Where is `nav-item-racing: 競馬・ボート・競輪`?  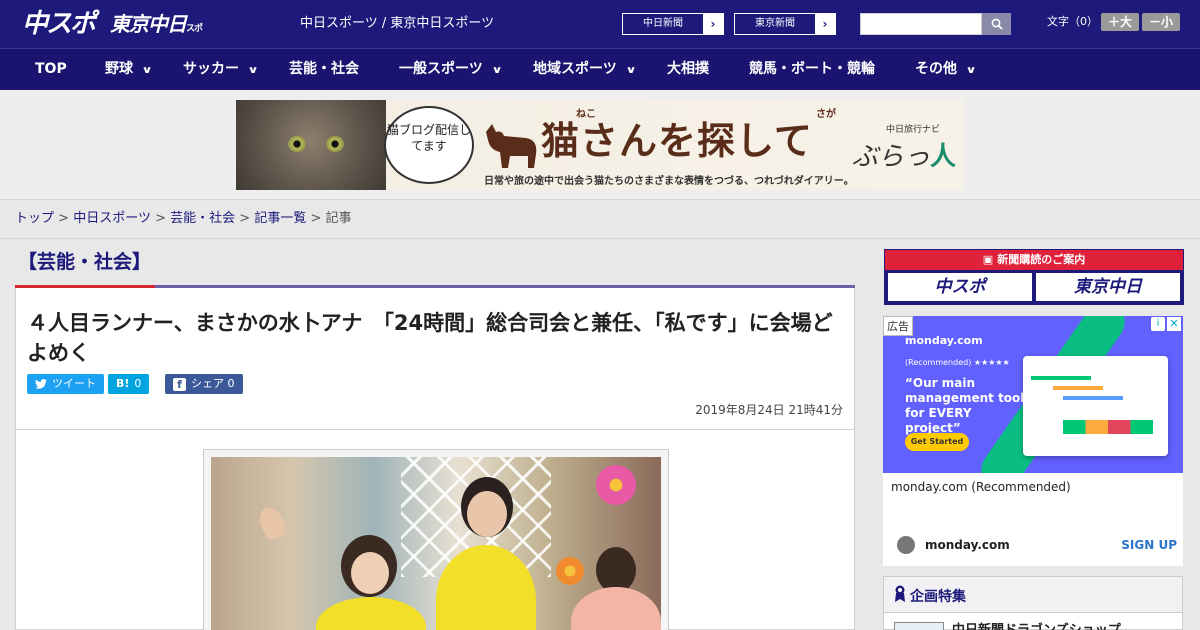
nav-item-racing: 競馬・ボート・競輪 is located at coordinates (812, 69).